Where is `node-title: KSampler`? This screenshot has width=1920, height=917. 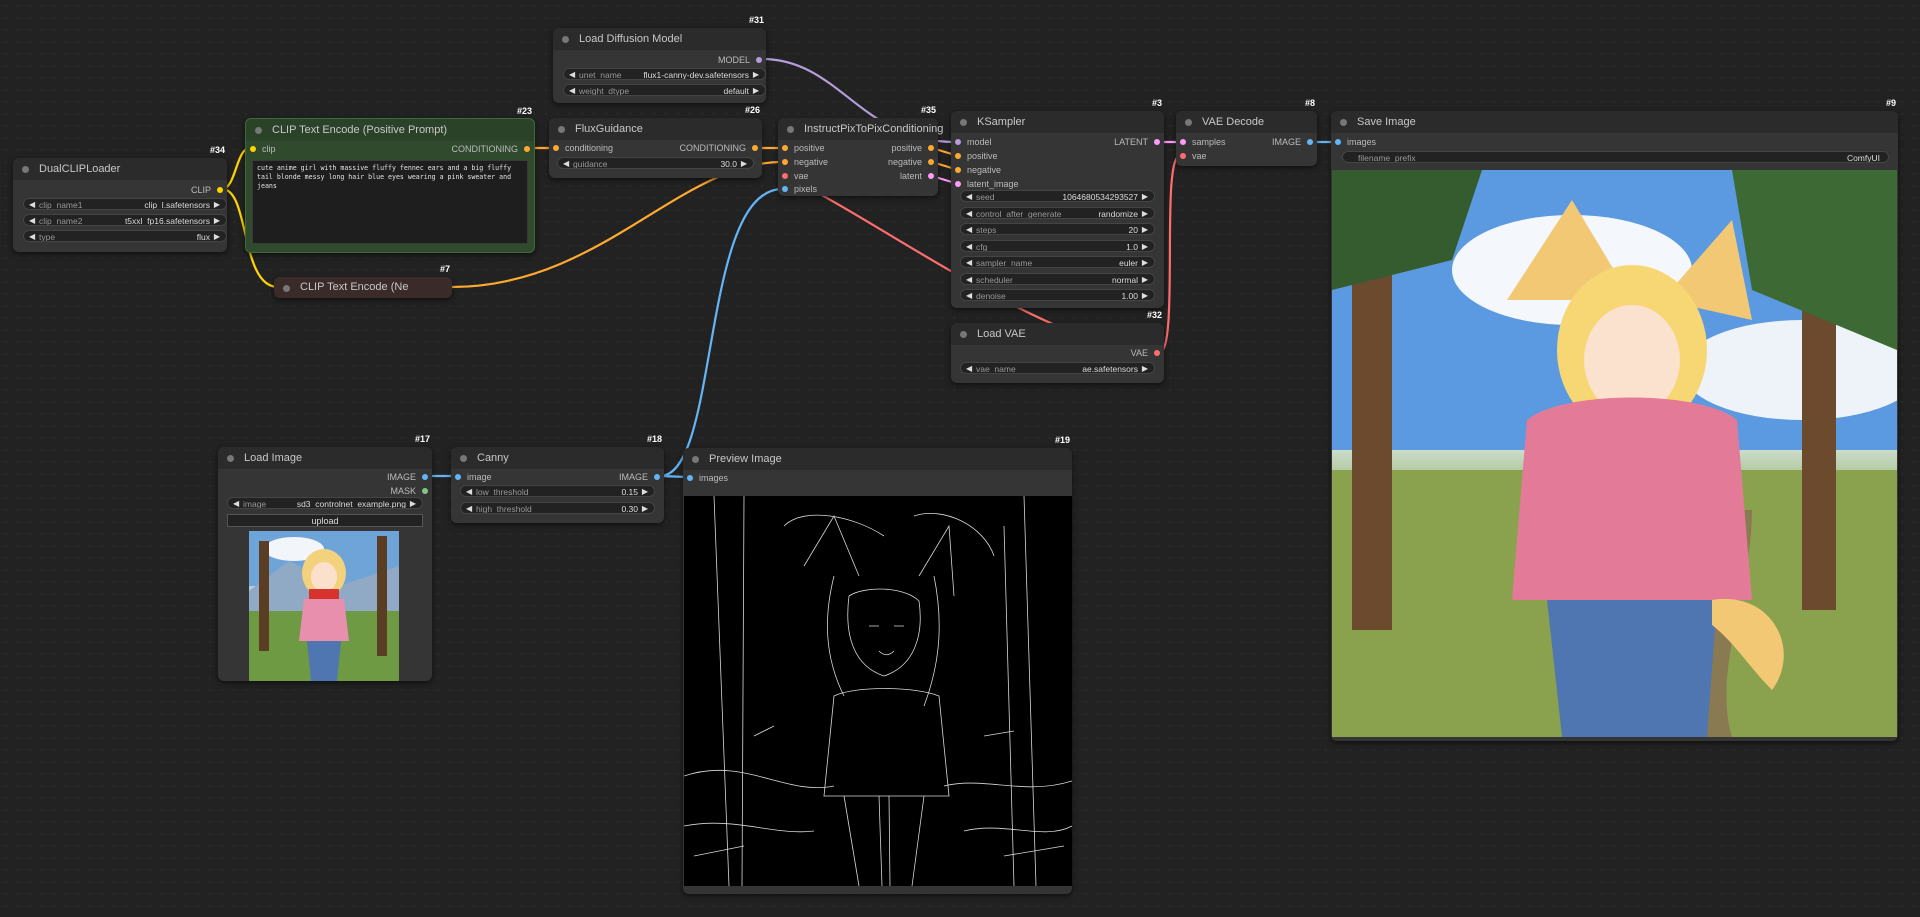
node-title: KSampler is located at coordinates (1057, 122).